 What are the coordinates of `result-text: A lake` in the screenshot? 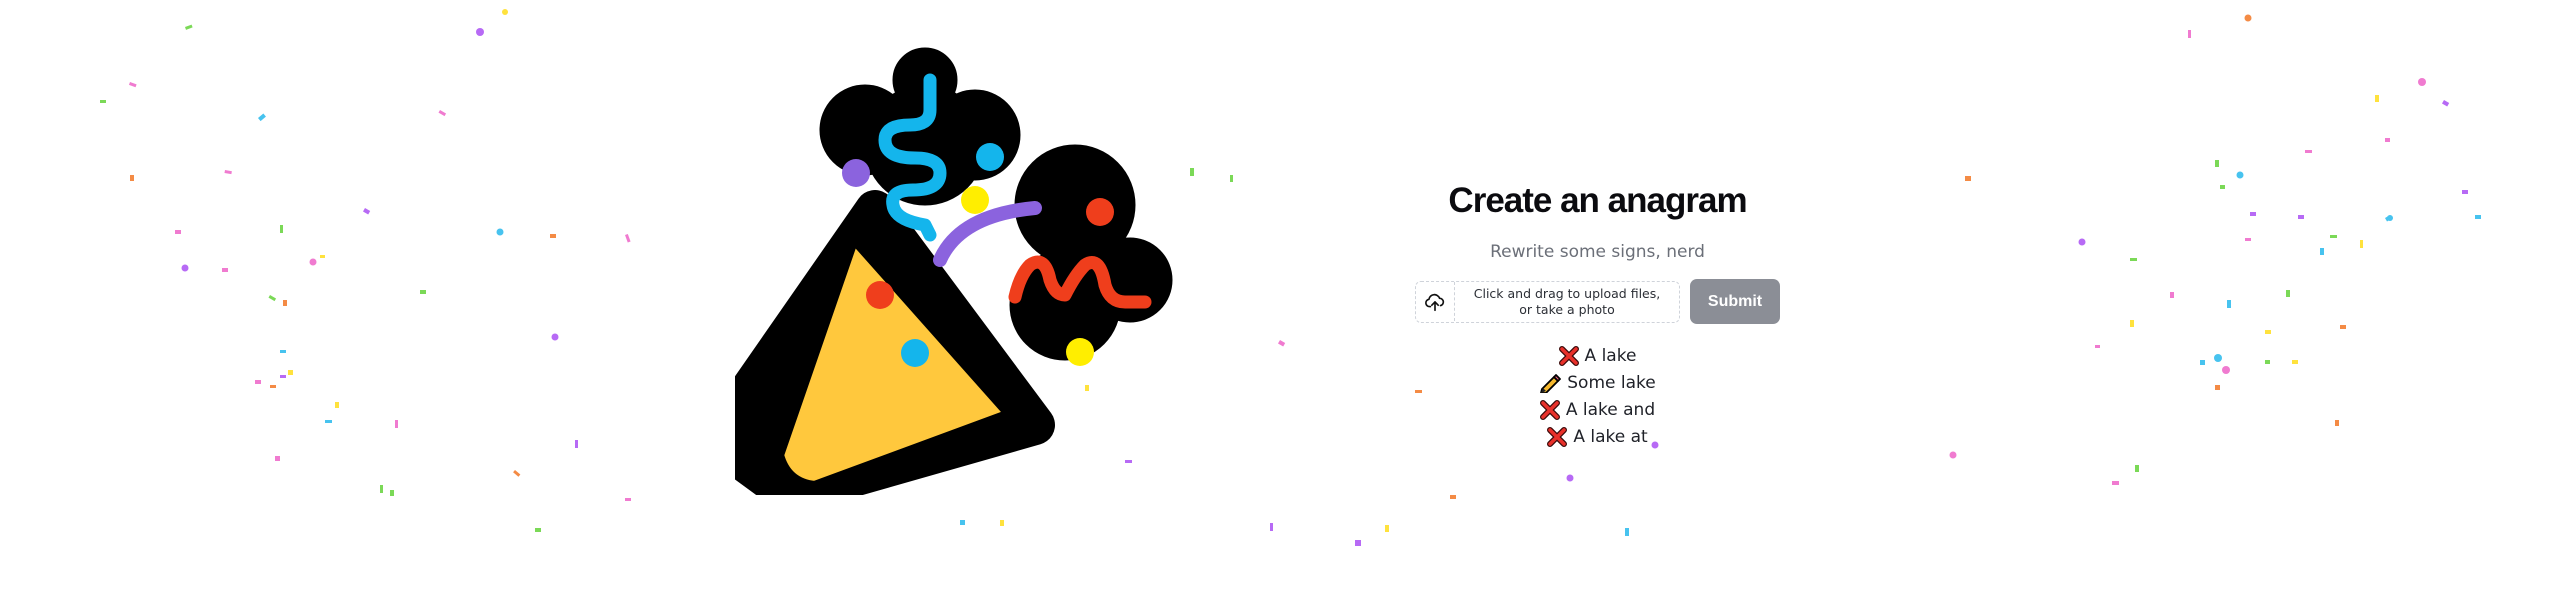 It's located at (1610, 355).